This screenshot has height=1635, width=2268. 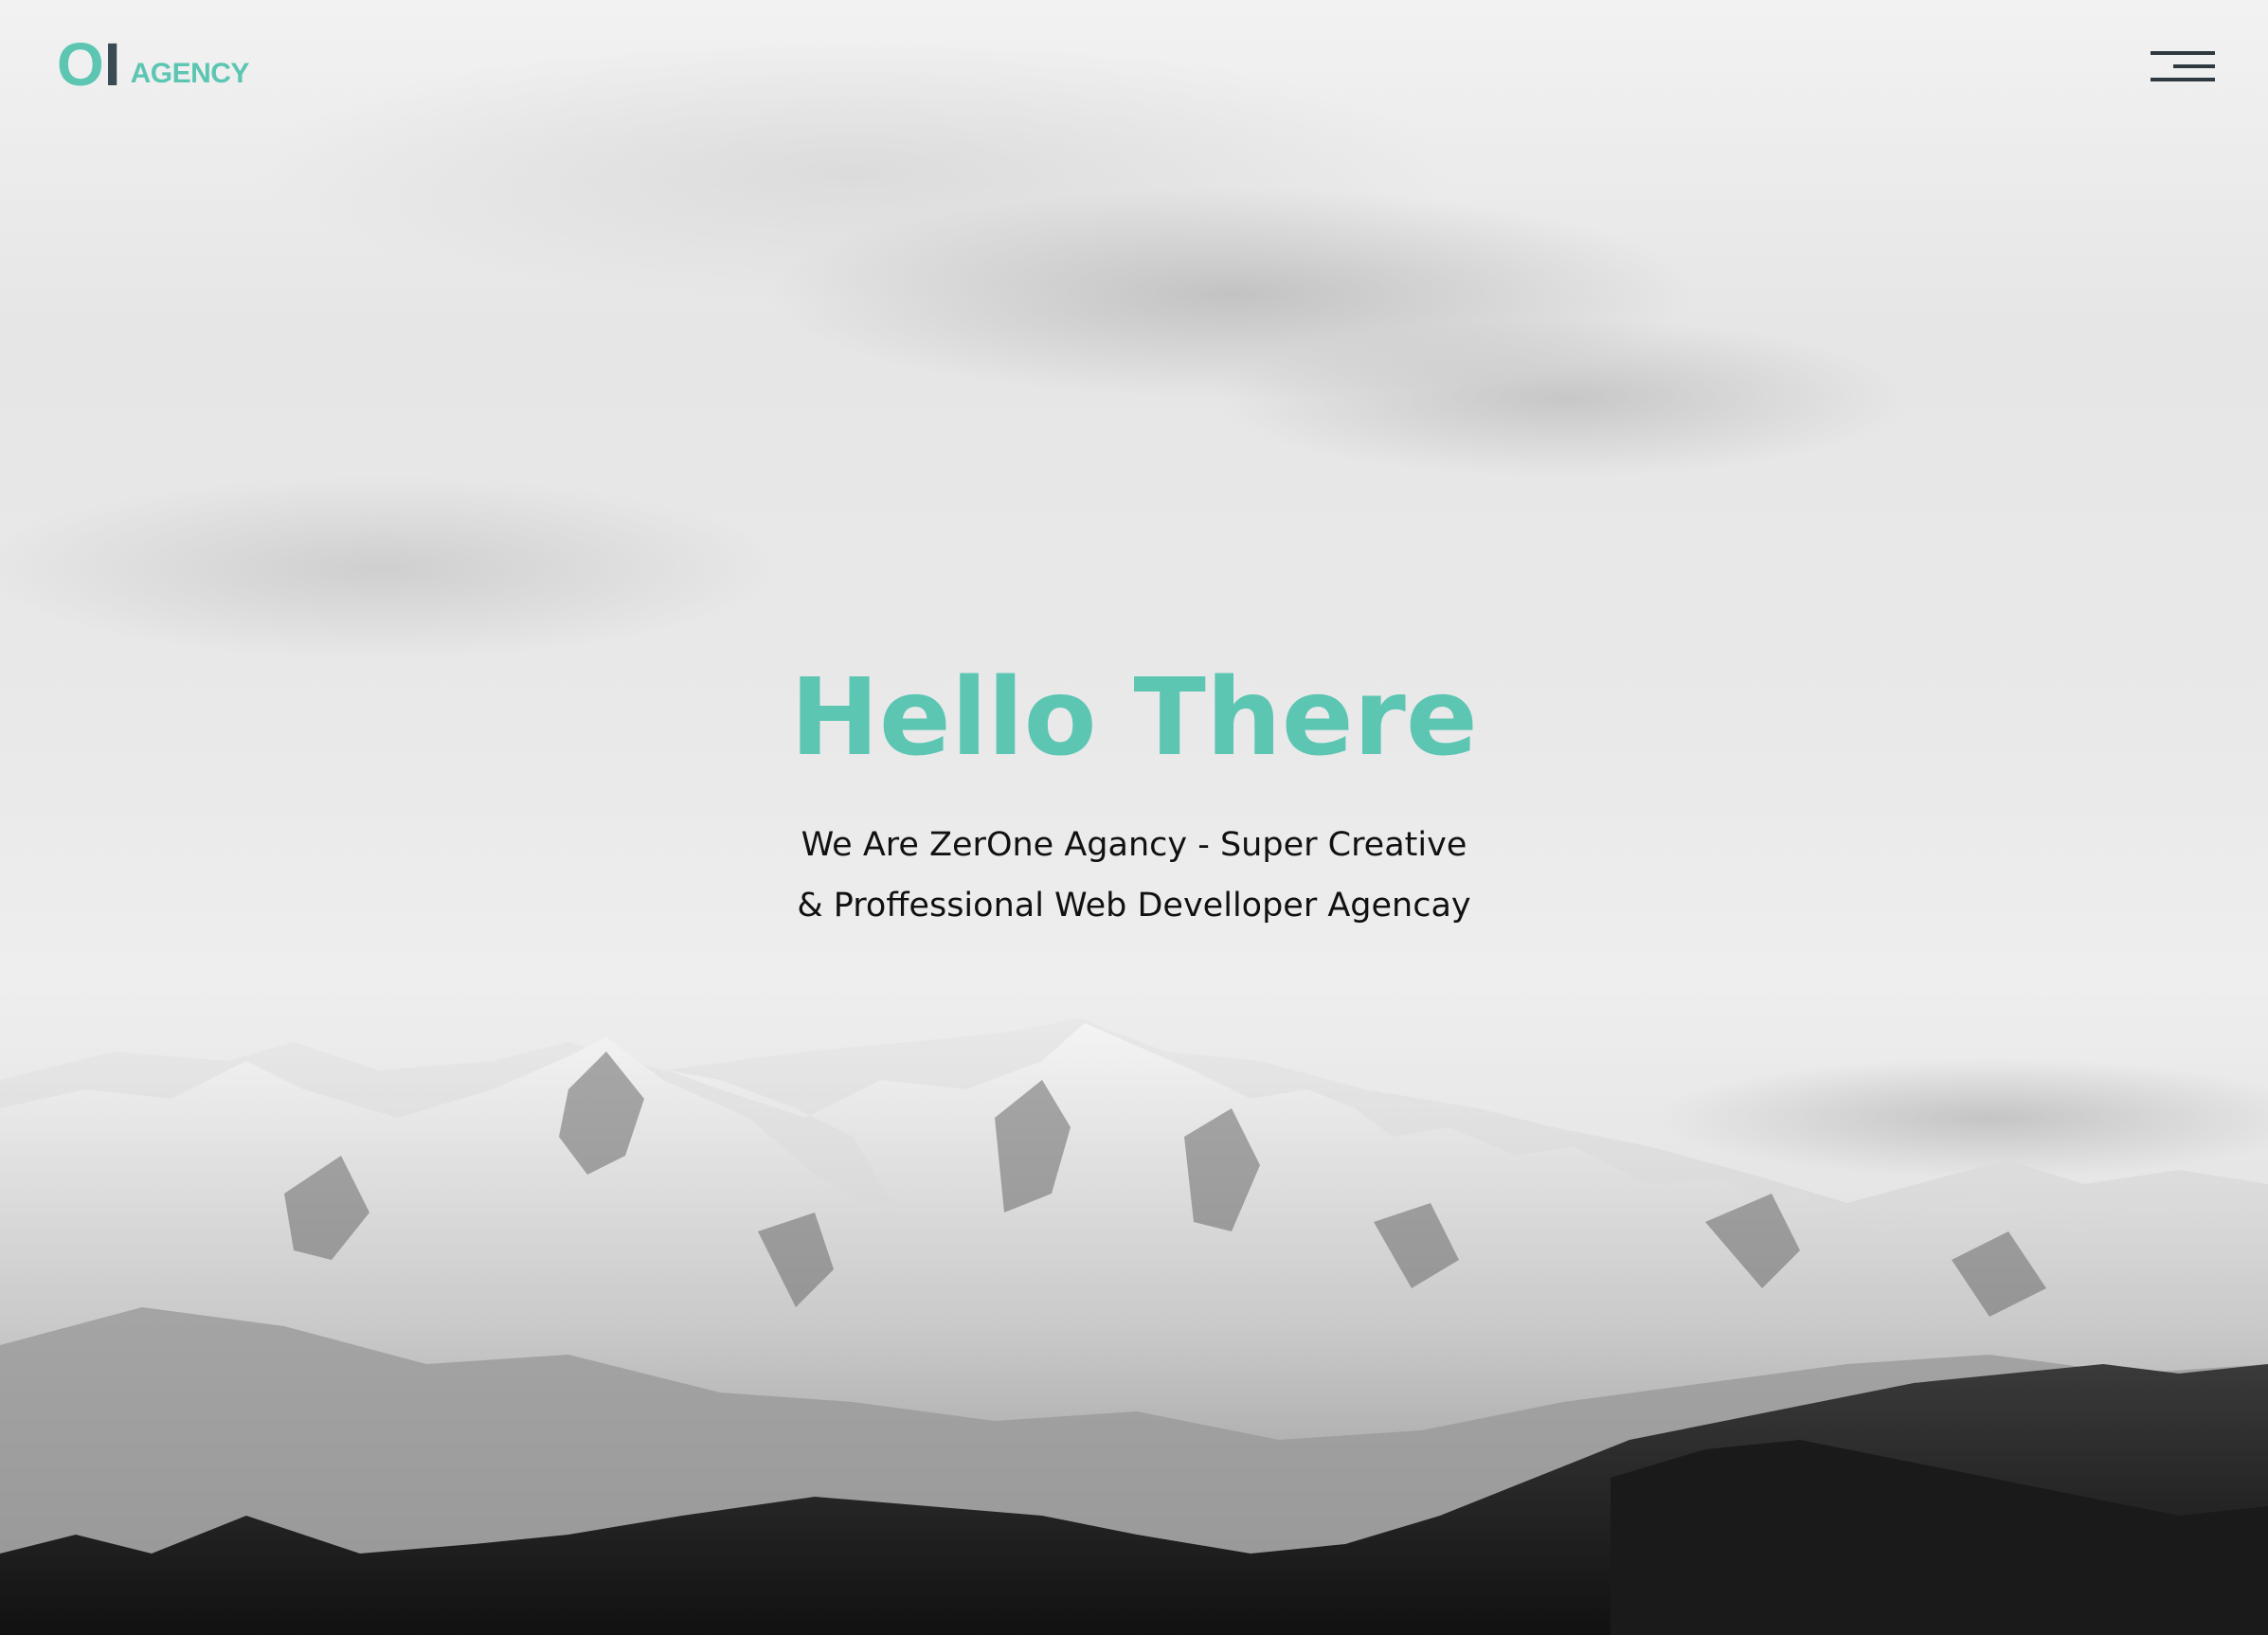 I want to click on logo: O I AGENCY, so click(x=153, y=64).